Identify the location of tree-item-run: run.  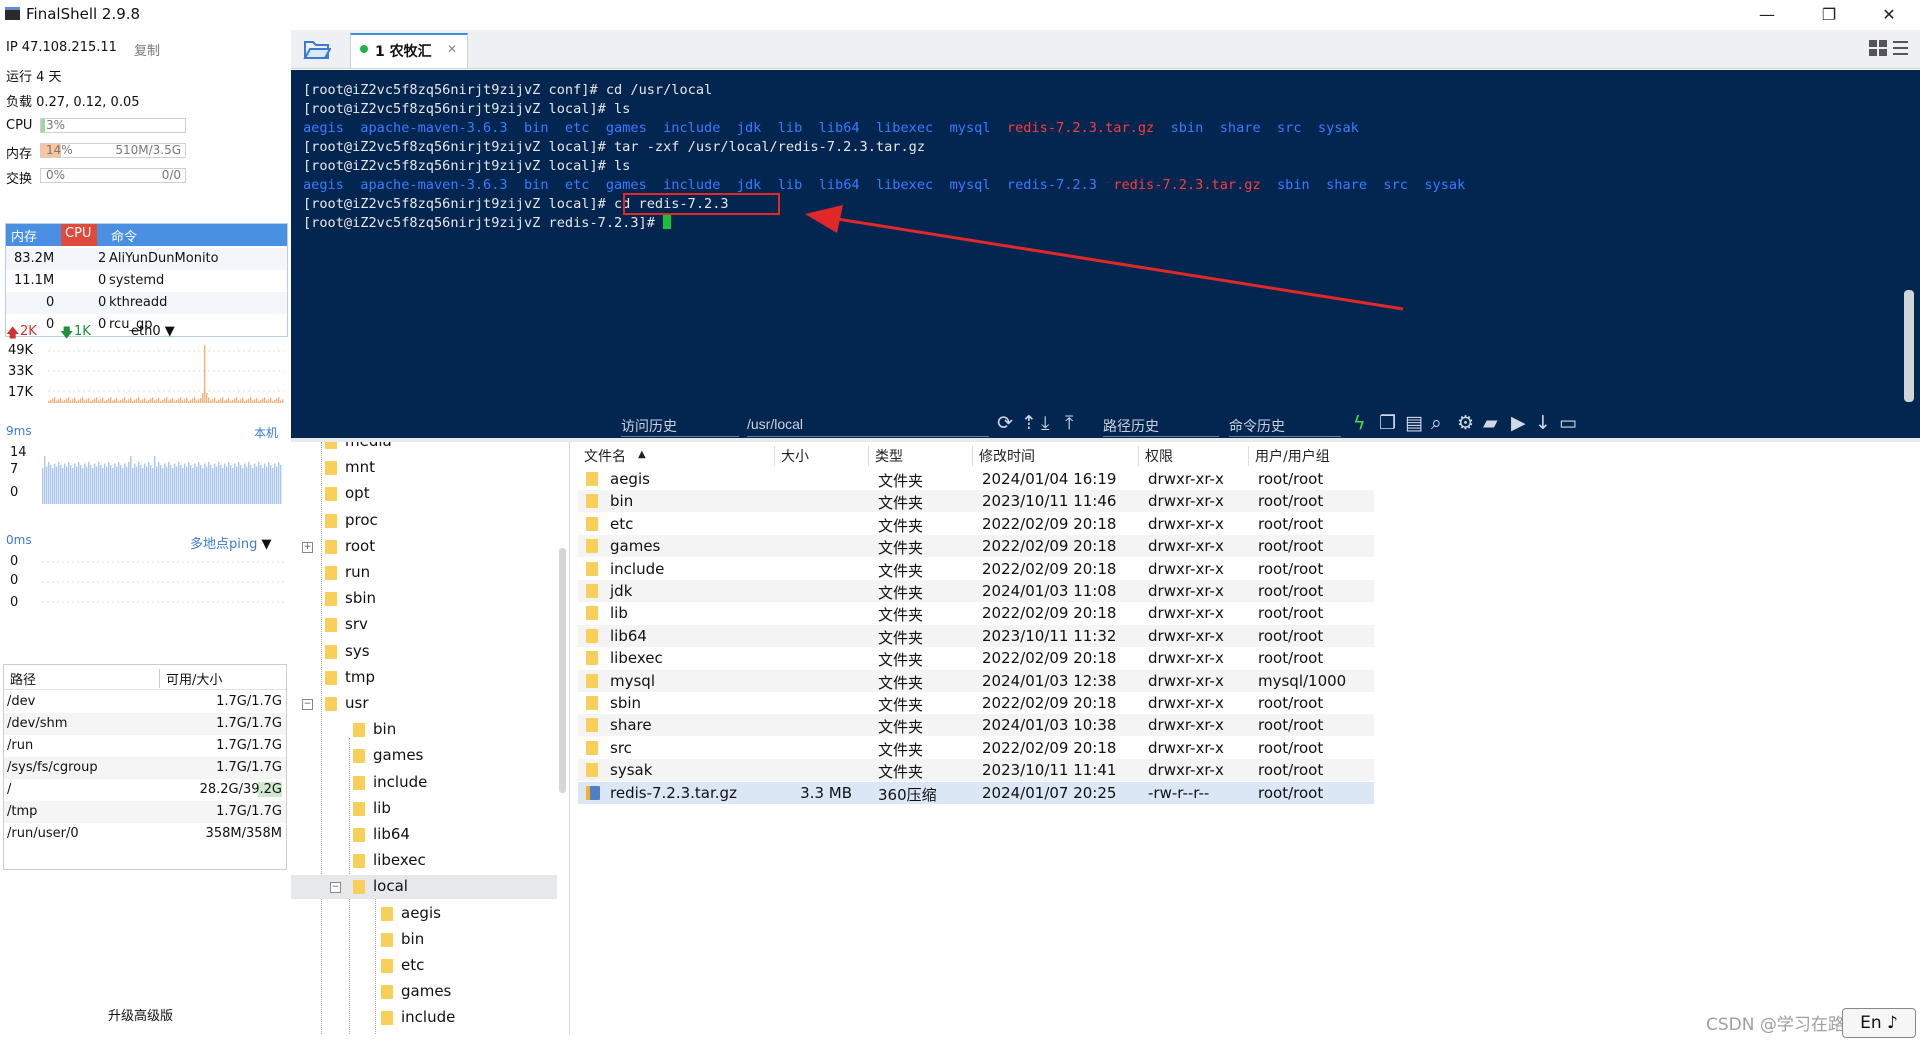
(424, 573).